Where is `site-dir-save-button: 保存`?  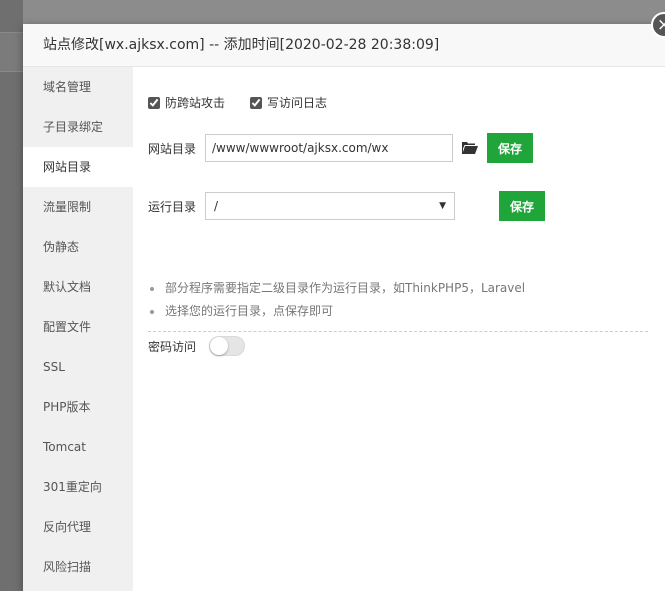
site-dir-save-button: 保存 is located at coordinates (510, 148).